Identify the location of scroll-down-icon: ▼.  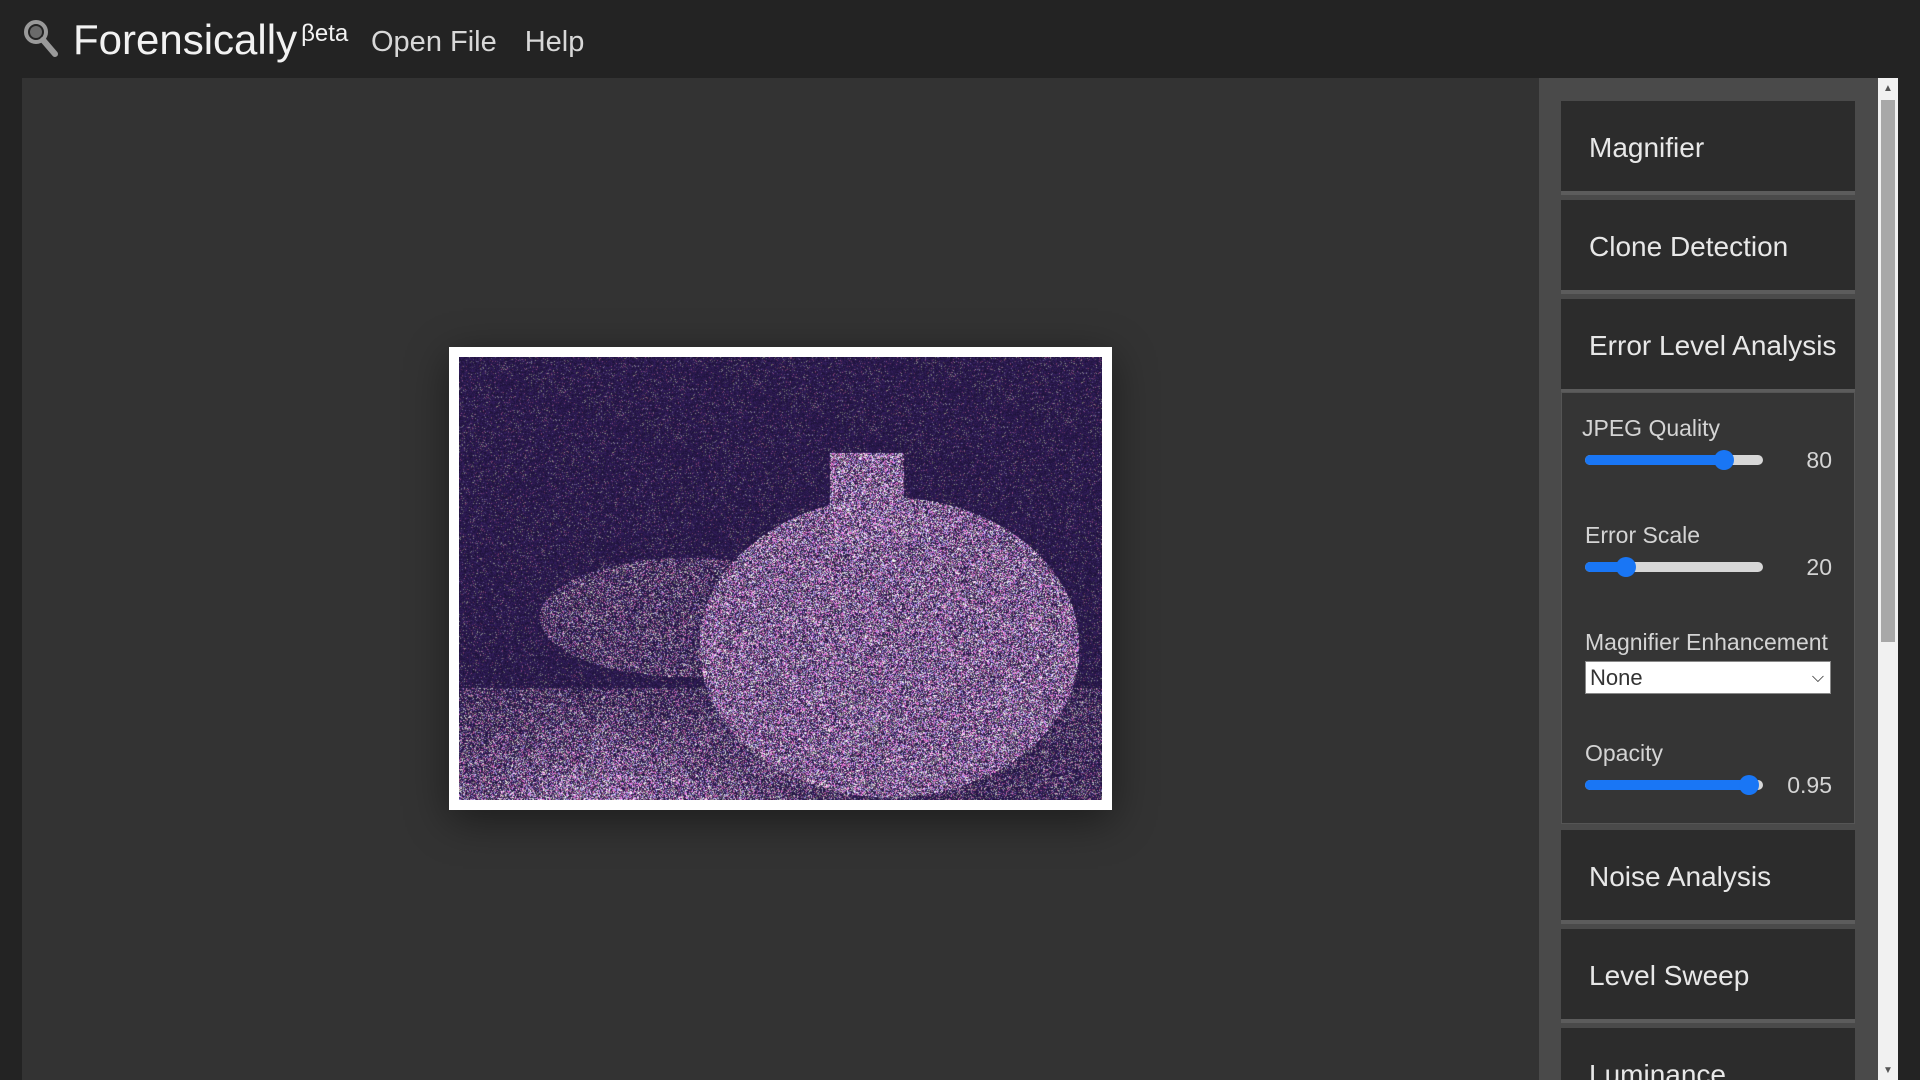
(1888, 1071).